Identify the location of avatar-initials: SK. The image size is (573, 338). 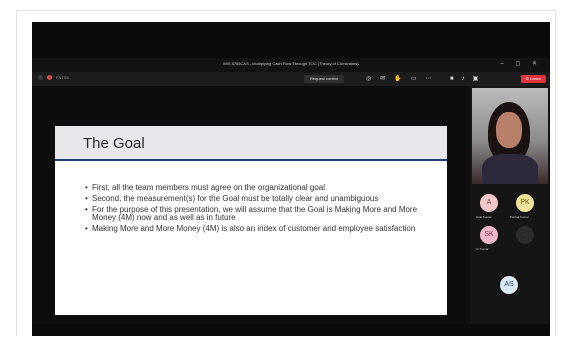
(489, 234).